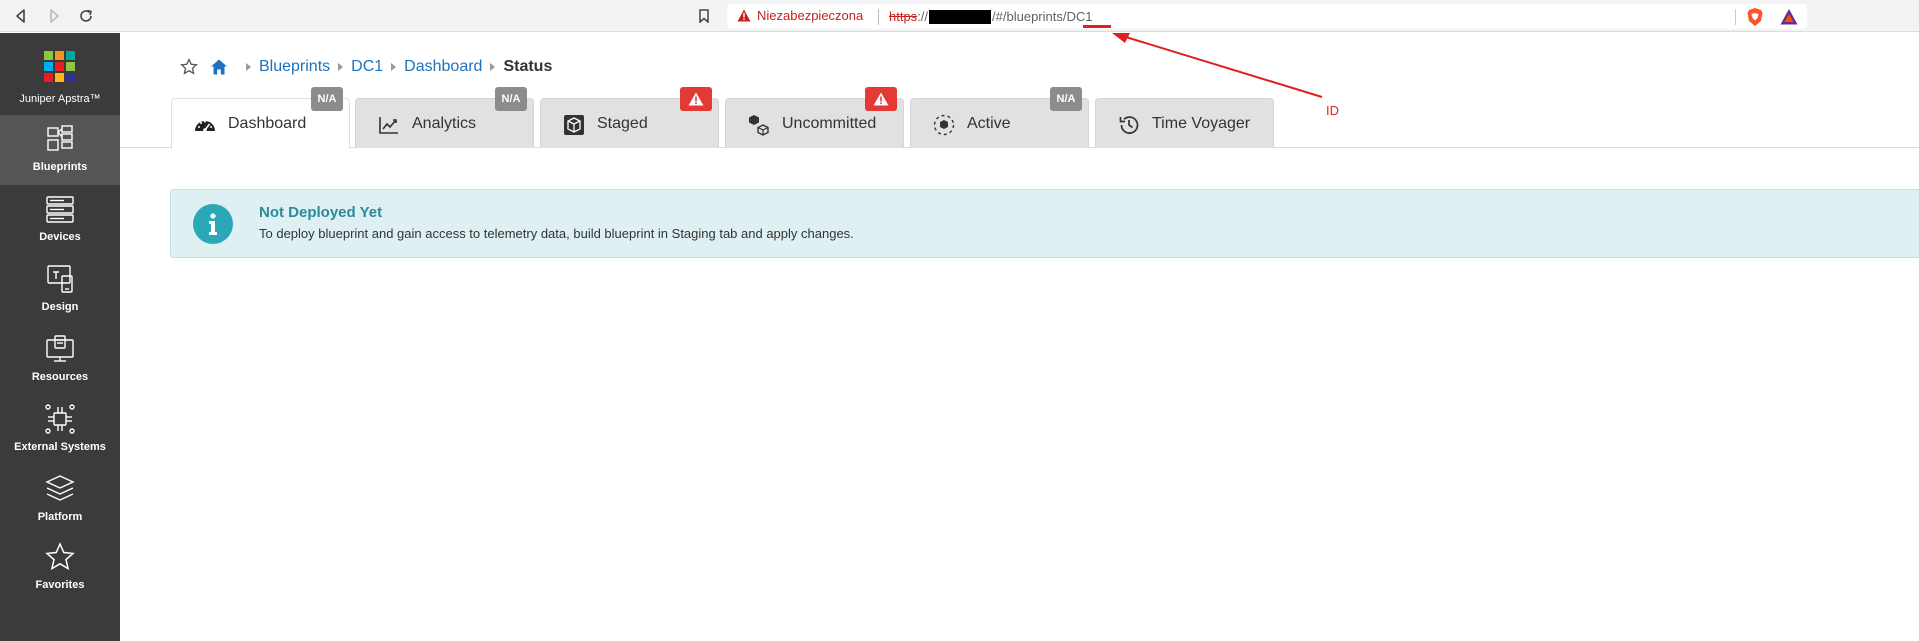  What do you see at coordinates (1735, 17) in the screenshot?
I see `extension-separator` at bounding box center [1735, 17].